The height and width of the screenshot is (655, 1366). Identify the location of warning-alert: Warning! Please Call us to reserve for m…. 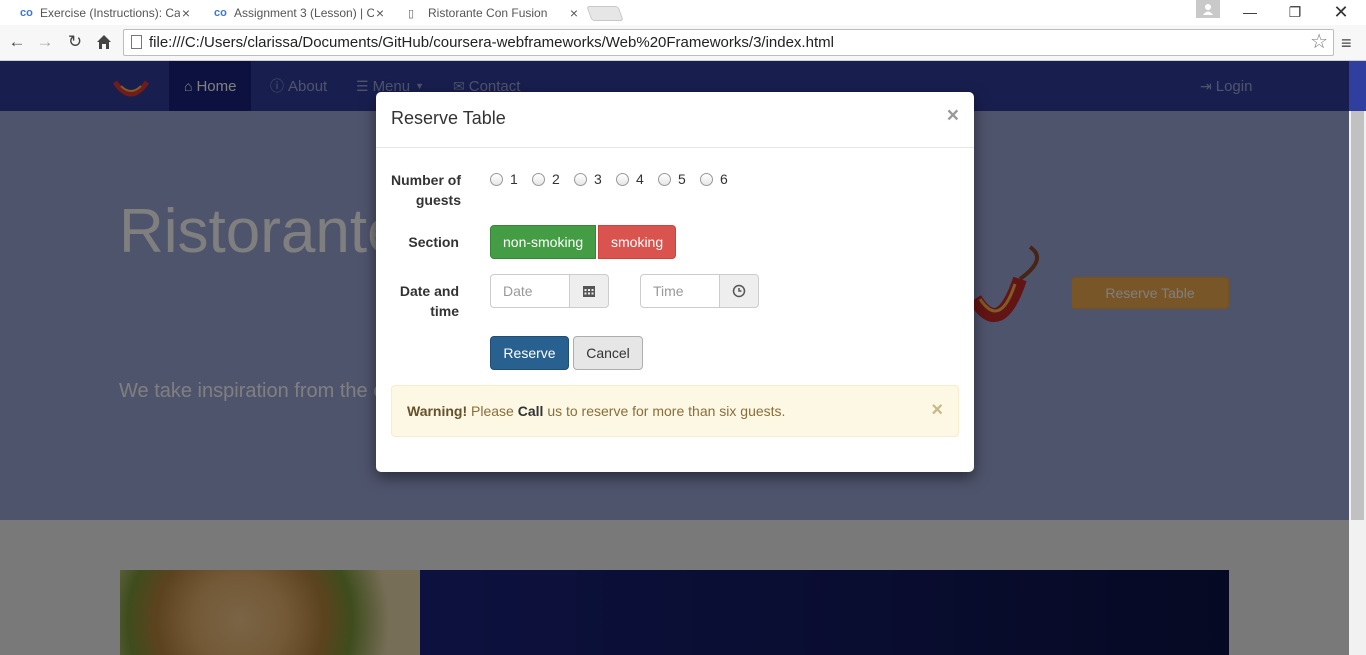
(675, 411).